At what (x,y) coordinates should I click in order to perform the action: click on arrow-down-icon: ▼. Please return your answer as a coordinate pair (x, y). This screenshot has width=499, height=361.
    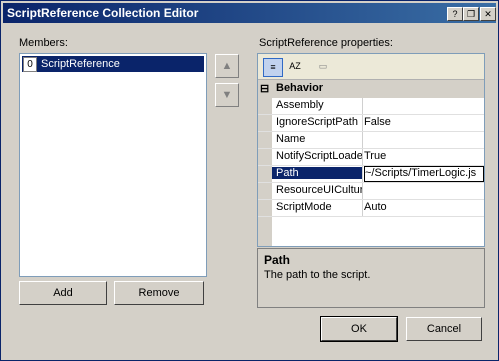
    Looking at the image, I should click on (227, 95).